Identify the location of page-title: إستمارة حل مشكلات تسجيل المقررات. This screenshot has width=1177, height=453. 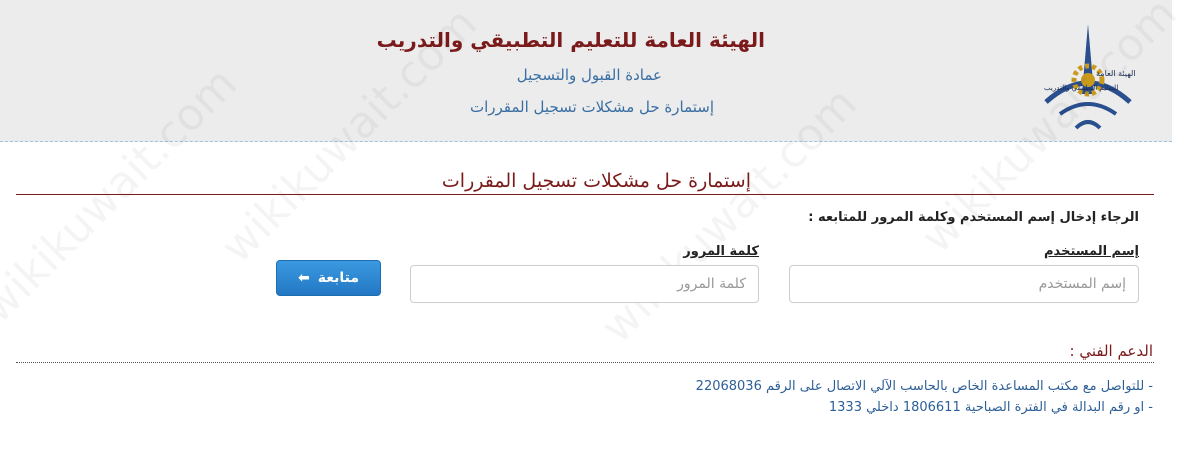
(596, 181).